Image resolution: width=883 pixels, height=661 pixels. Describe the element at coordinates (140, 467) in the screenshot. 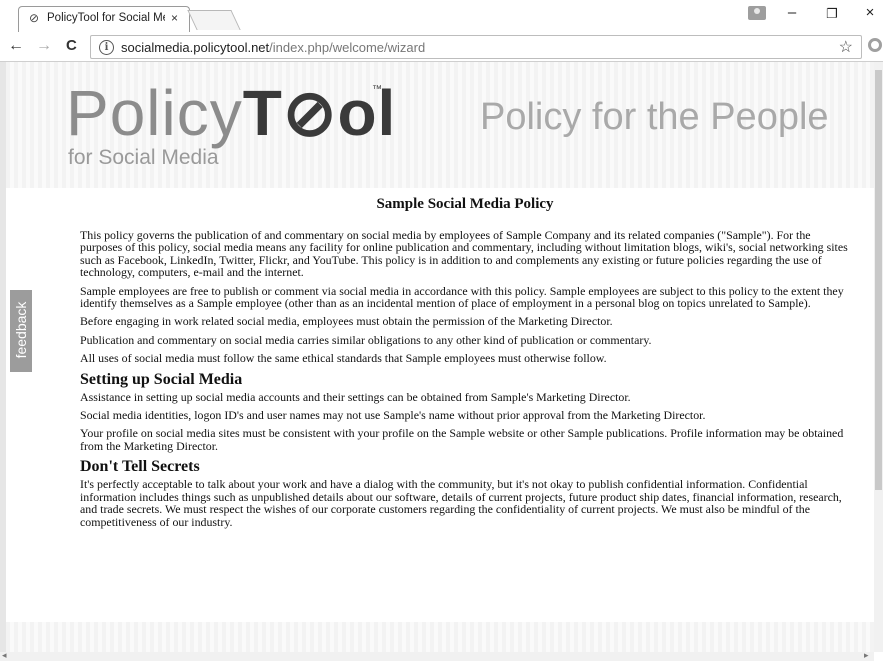

I see `section-heading-secrets: Don't Tell Secrets` at that location.